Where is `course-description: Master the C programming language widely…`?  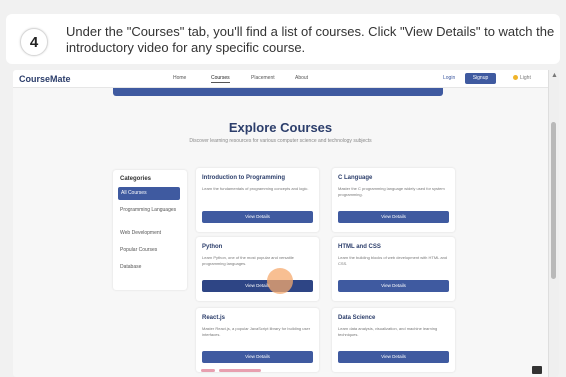
course-description: Master the C programming language widely… is located at coordinates (391, 191).